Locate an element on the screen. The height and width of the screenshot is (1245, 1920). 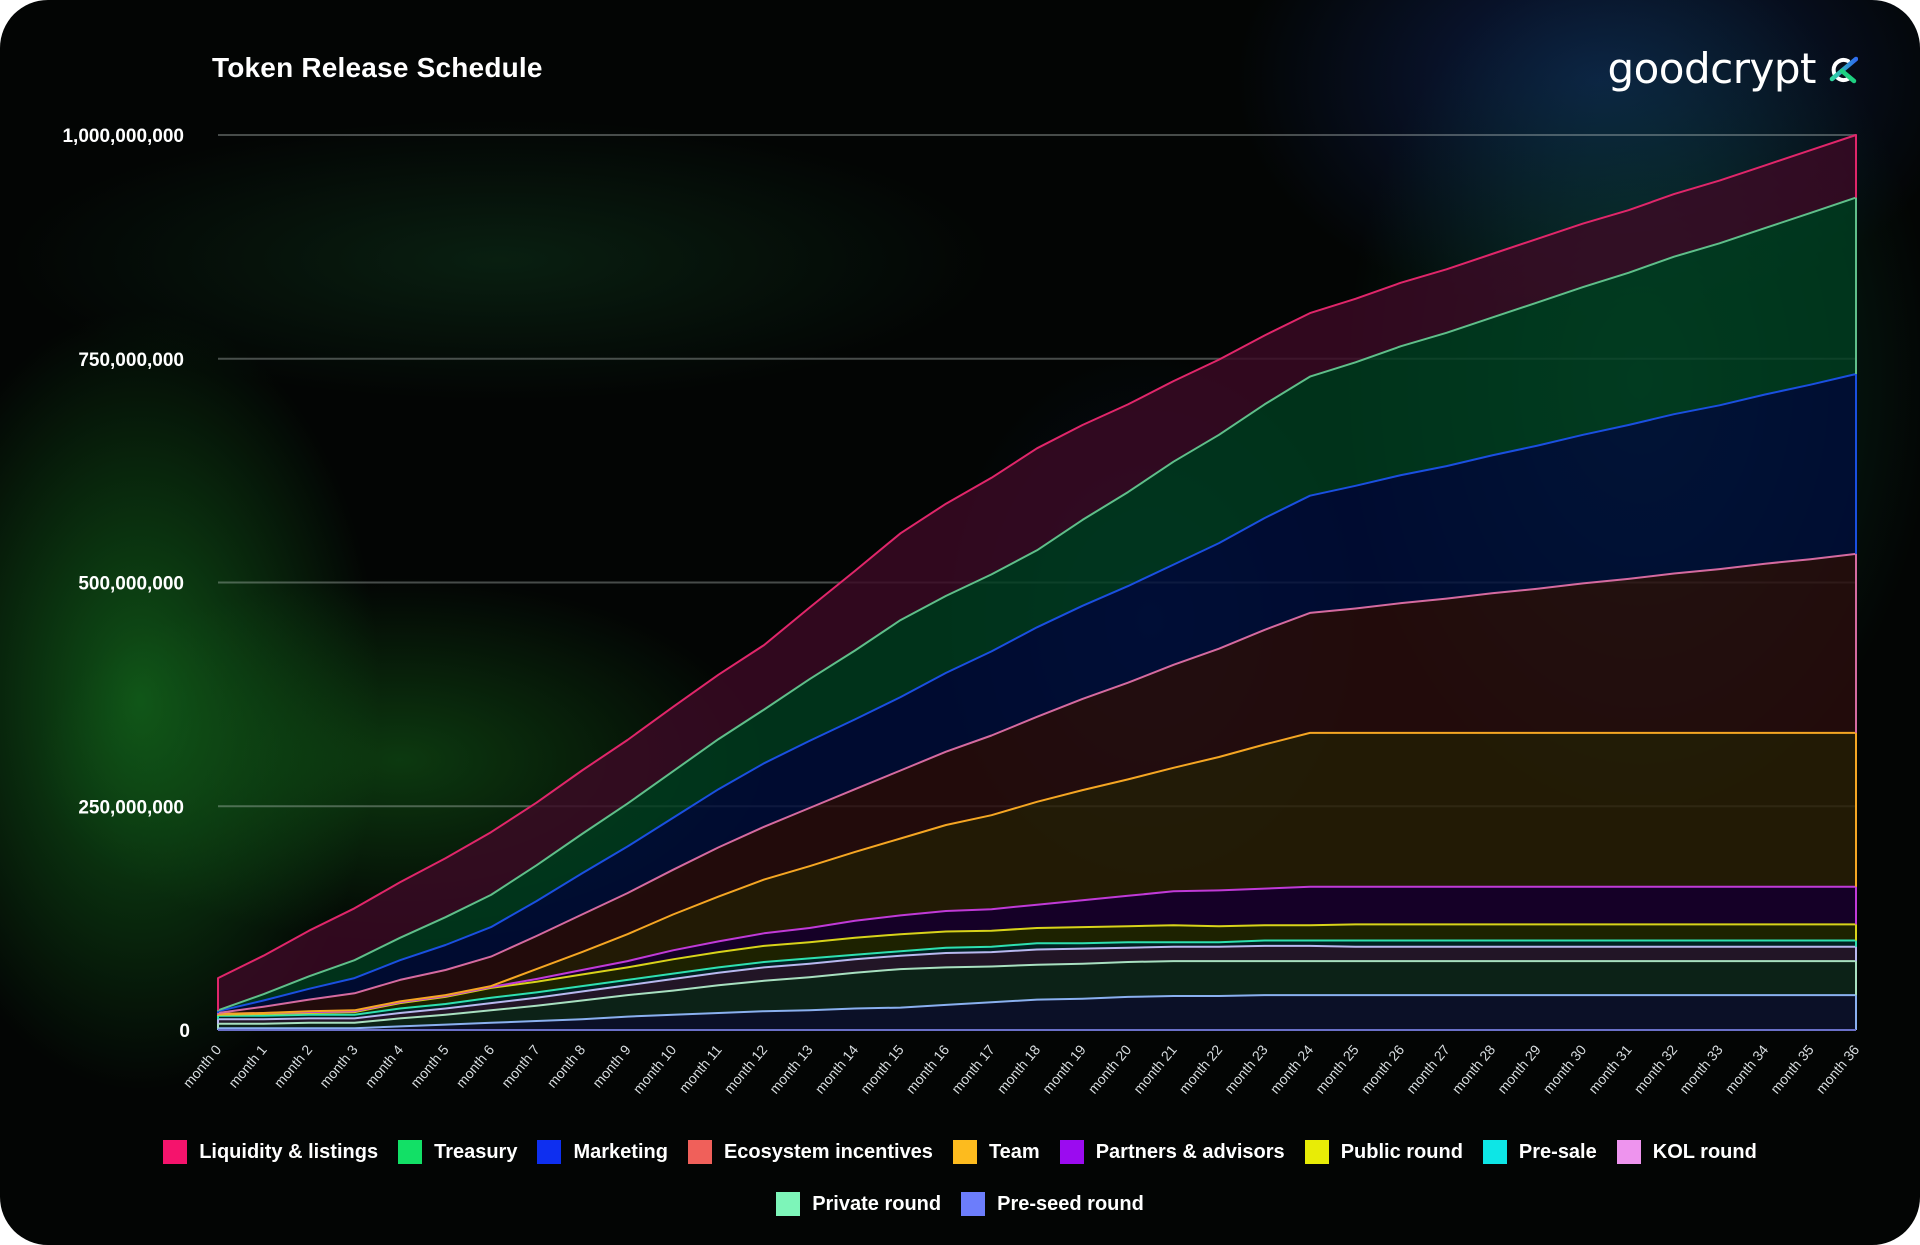
legend-item-team: Team is located at coordinates (996, 1152).